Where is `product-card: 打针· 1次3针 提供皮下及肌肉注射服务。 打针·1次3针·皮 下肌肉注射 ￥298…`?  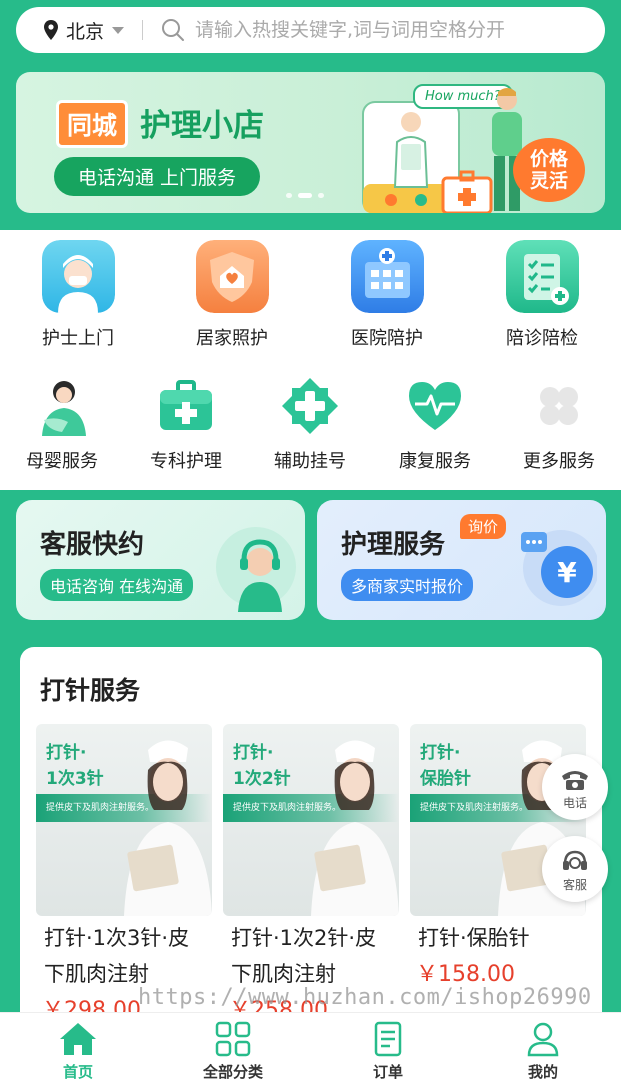 product-card: 打针· 1次3针 提供皮下及肌肉注射服务。 打针·1次3针·皮 下肌肉注射 ￥298… is located at coordinates (124, 874).